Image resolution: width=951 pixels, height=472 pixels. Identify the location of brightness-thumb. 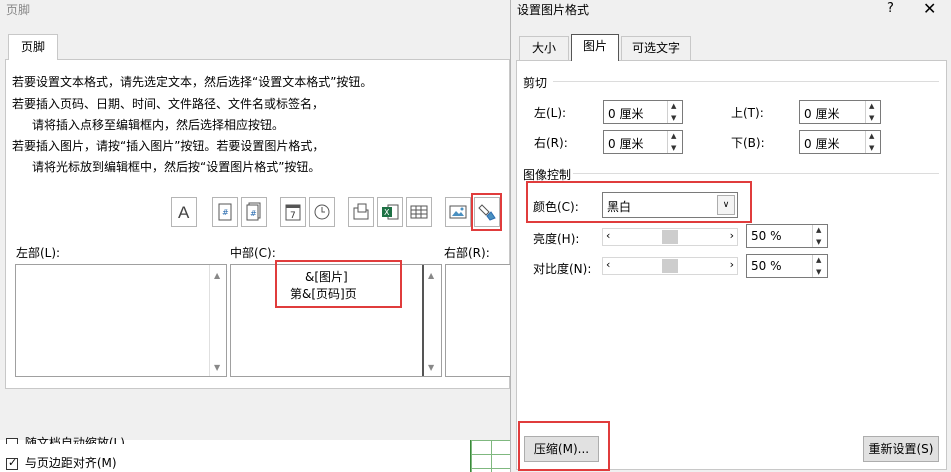
(670, 237).